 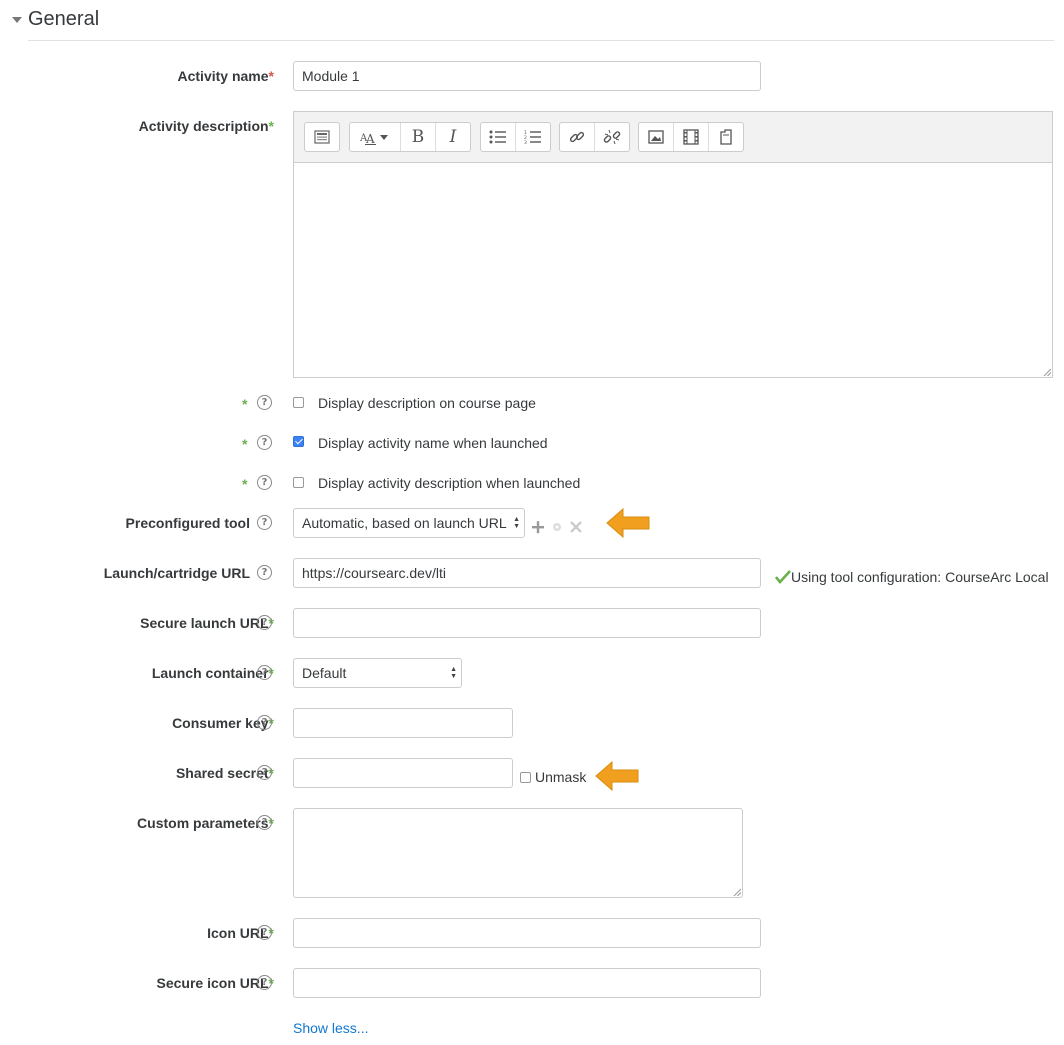 I want to click on media-icon, so click(x=691, y=137).